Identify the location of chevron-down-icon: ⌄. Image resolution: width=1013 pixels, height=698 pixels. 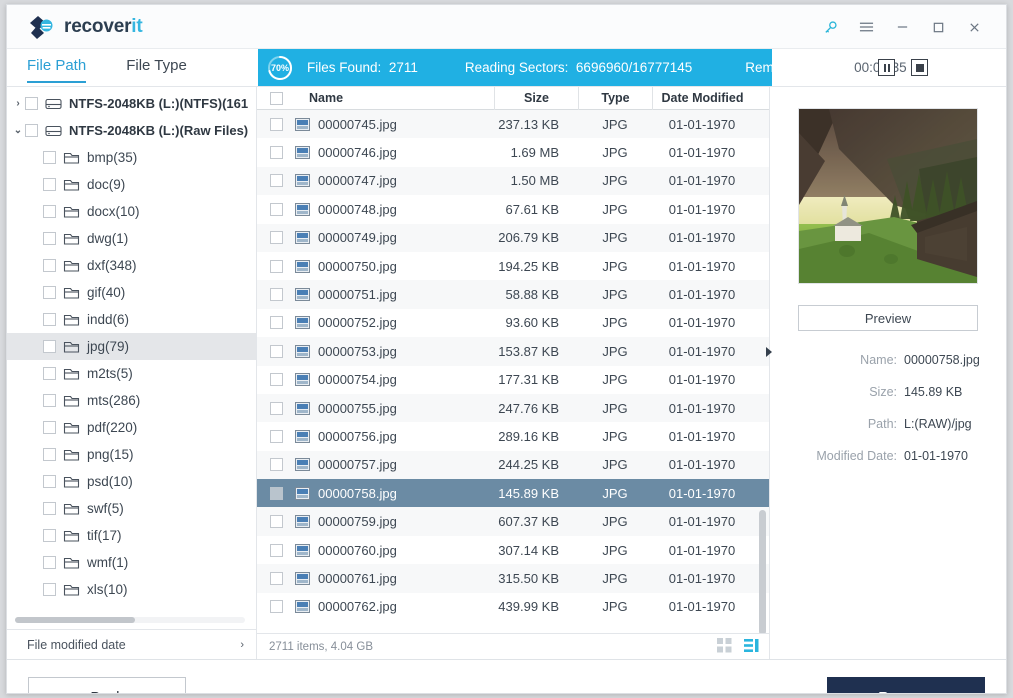
(16, 130).